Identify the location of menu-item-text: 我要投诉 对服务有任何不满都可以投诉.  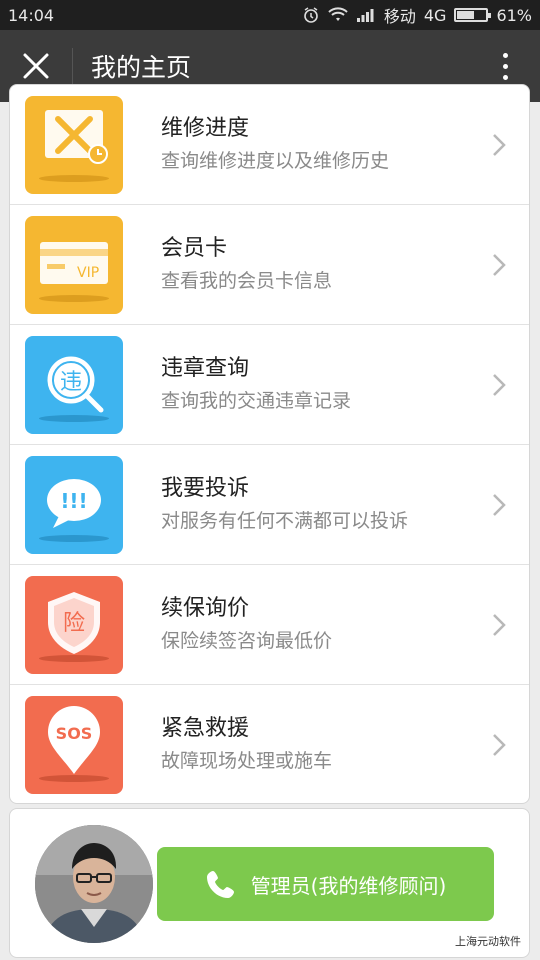
(284, 505).